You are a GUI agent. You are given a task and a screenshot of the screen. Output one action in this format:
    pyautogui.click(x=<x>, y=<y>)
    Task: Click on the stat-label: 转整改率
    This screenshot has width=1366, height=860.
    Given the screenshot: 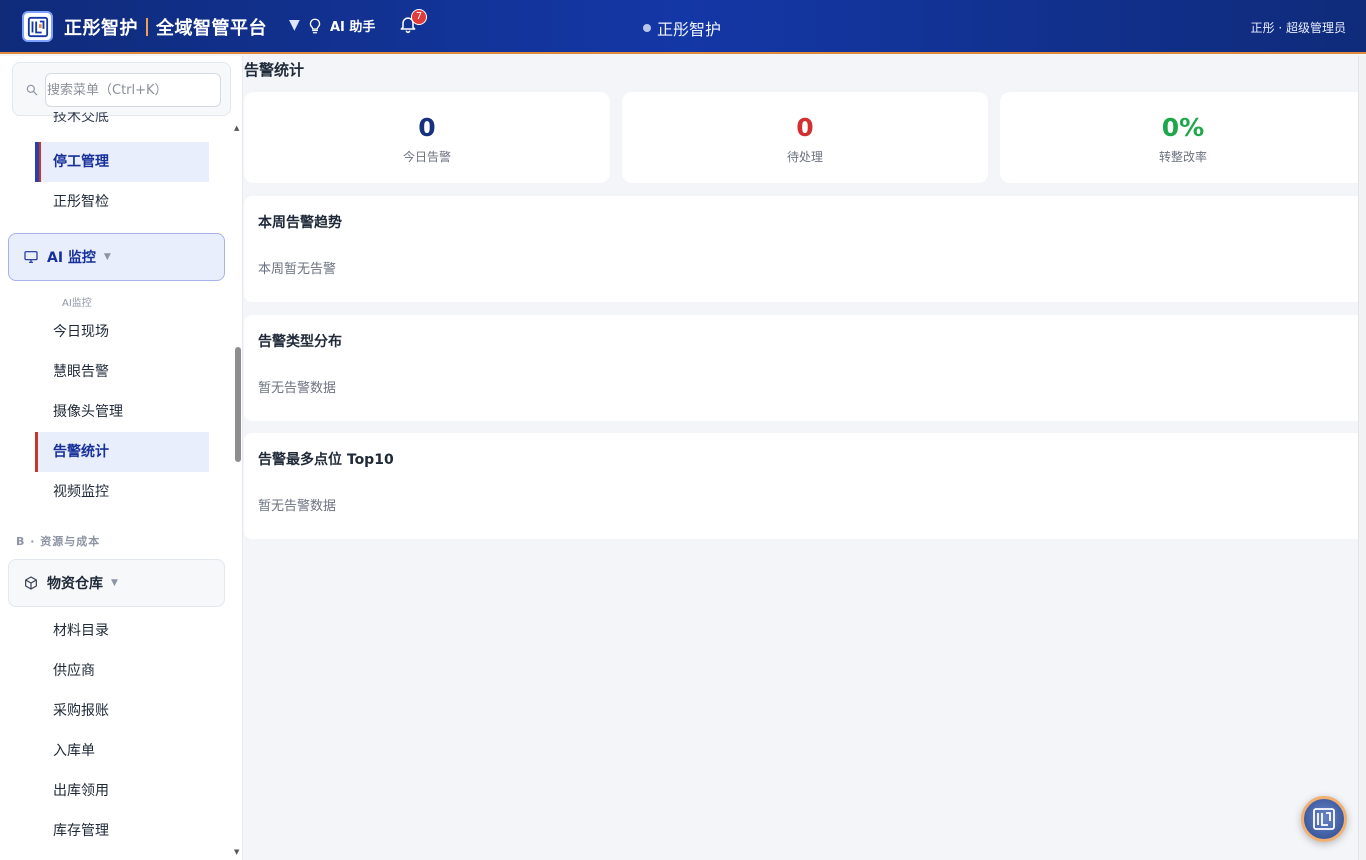 What is the action you would take?
    pyautogui.click(x=1182, y=157)
    